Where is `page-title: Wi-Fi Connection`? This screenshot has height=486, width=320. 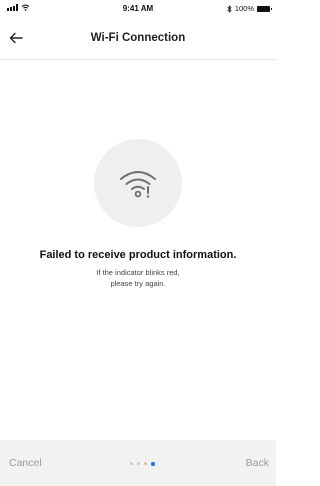 page-title: Wi-Fi Connection is located at coordinates (138, 38).